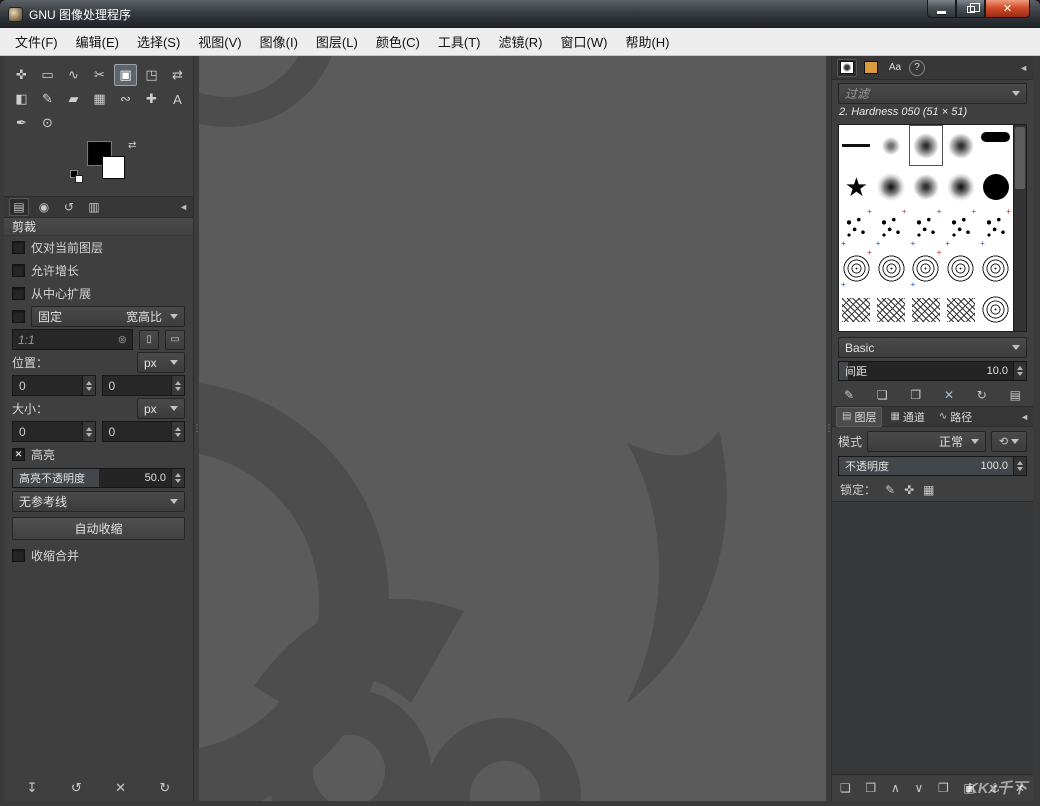 This screenshot has height=806, width=1040. I want to click on duplicate-brush-icon: ❐, so click(915, 395).